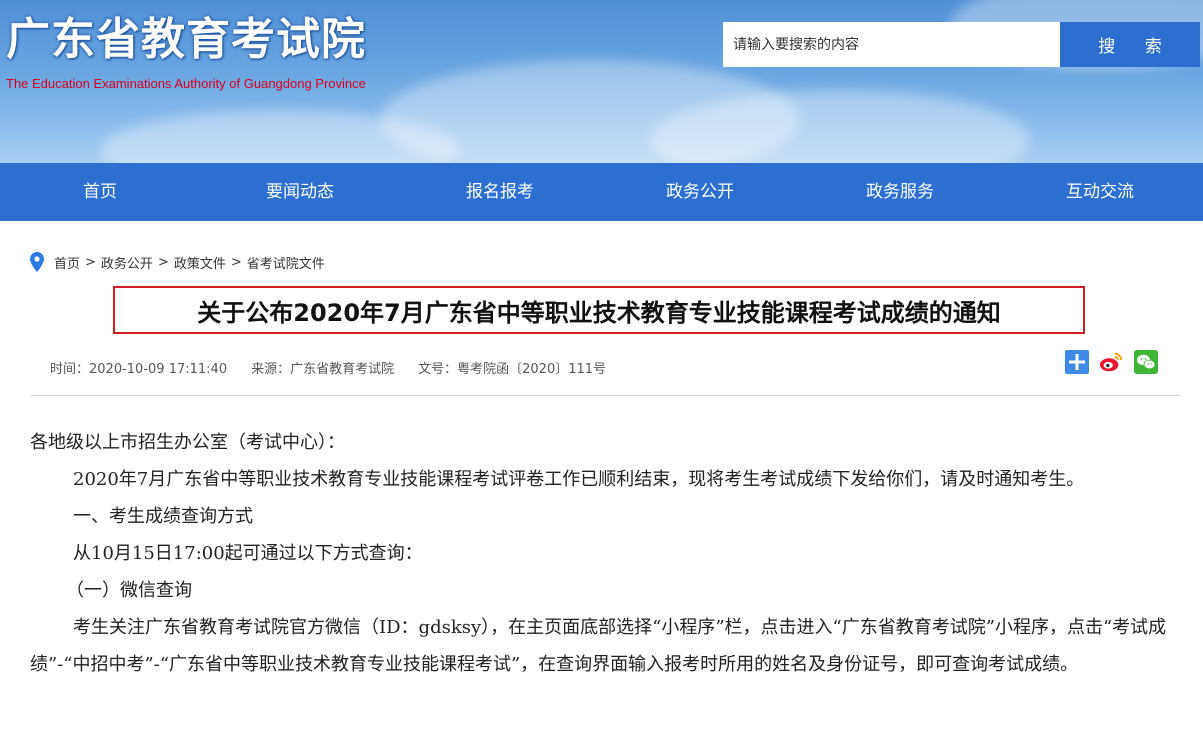 The image size is (1203, 749). What do you see at coordinates (532, 369) in the screenshot?
I see `meta-doc-no-value: 粤考院函〔2020〕111号` at bounding box center [532, 369].